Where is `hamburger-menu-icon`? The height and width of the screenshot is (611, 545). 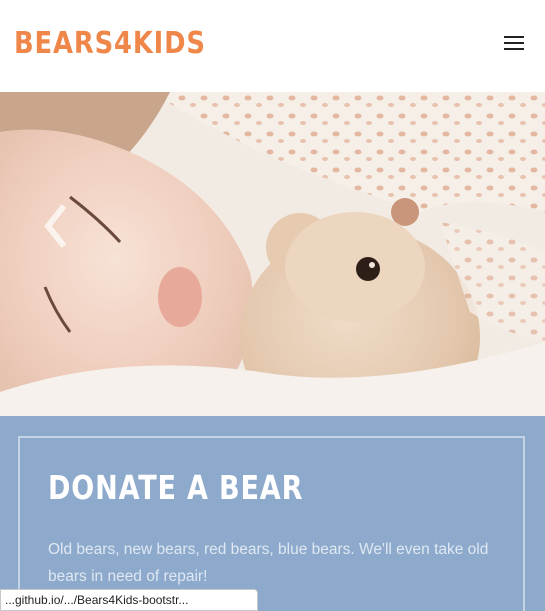
hamburger-menu-icon is located at coordinates (514, 37).